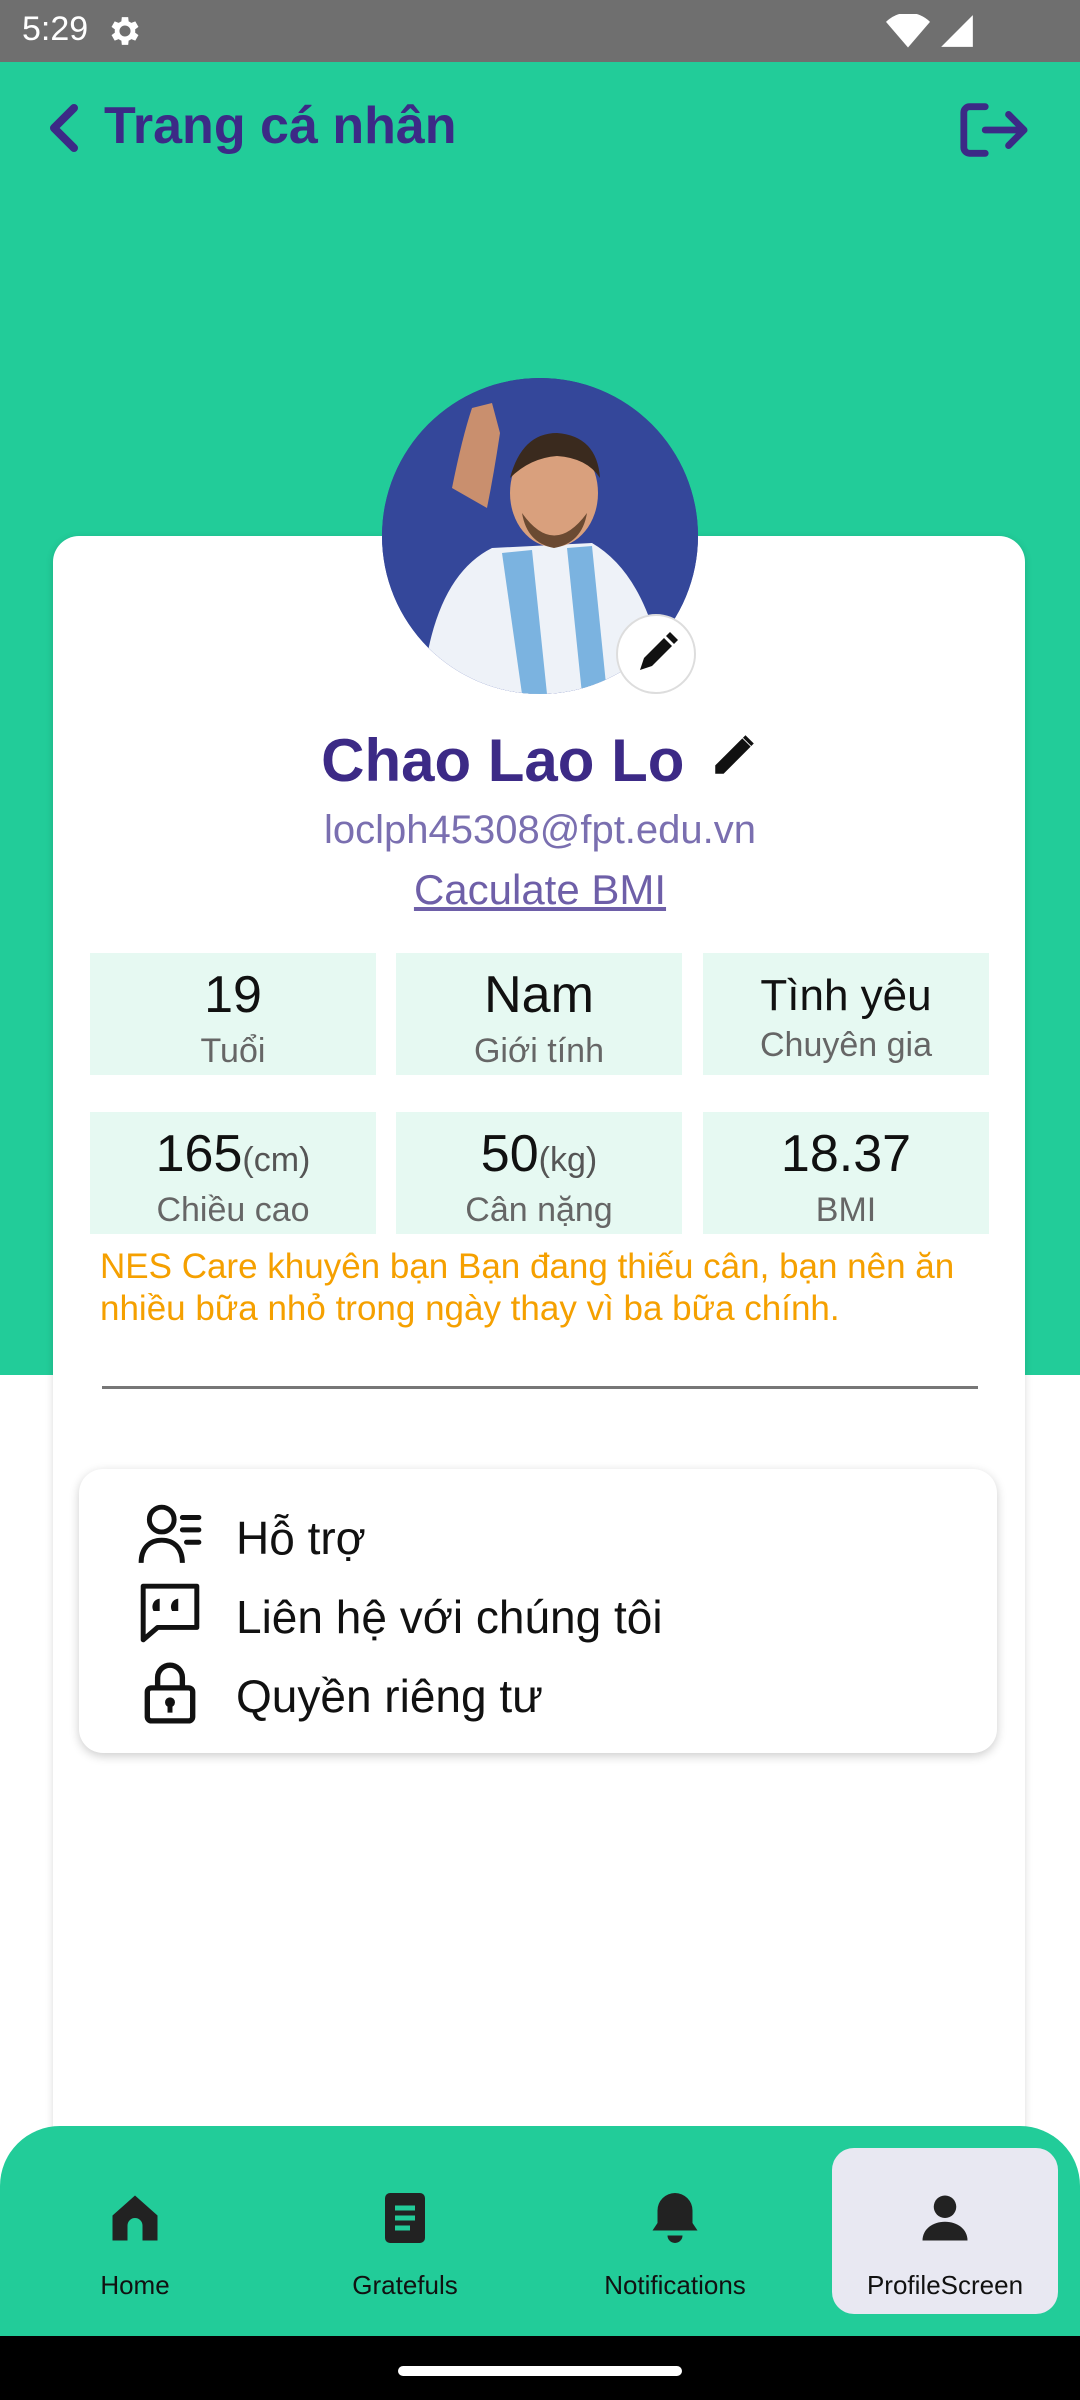 The height and width of the screenshot is (2400, 1080). What do you see at coordinates (170, 1613) in the screenshot?
I see `chat-quote-icon` at bounding box center [170, 1613].